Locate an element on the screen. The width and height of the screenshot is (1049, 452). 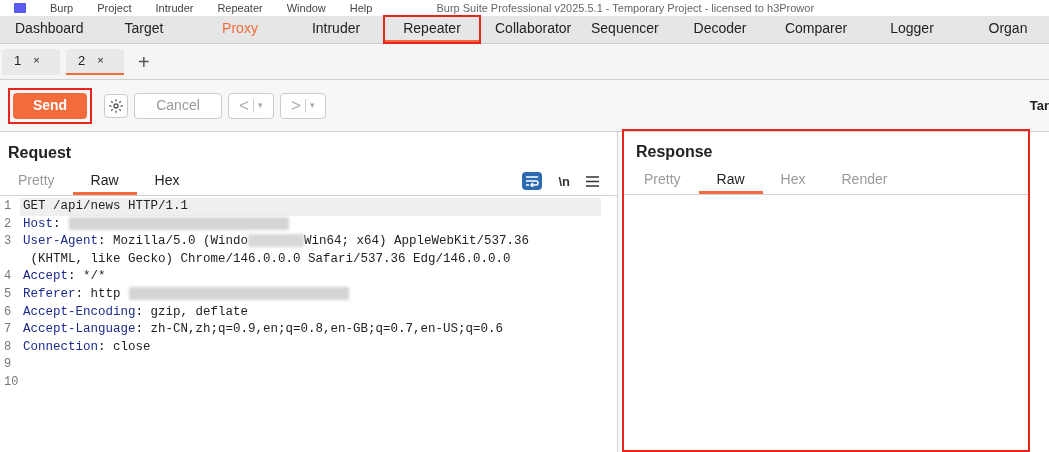
code-text: : close is located at coordinates (124, 346).